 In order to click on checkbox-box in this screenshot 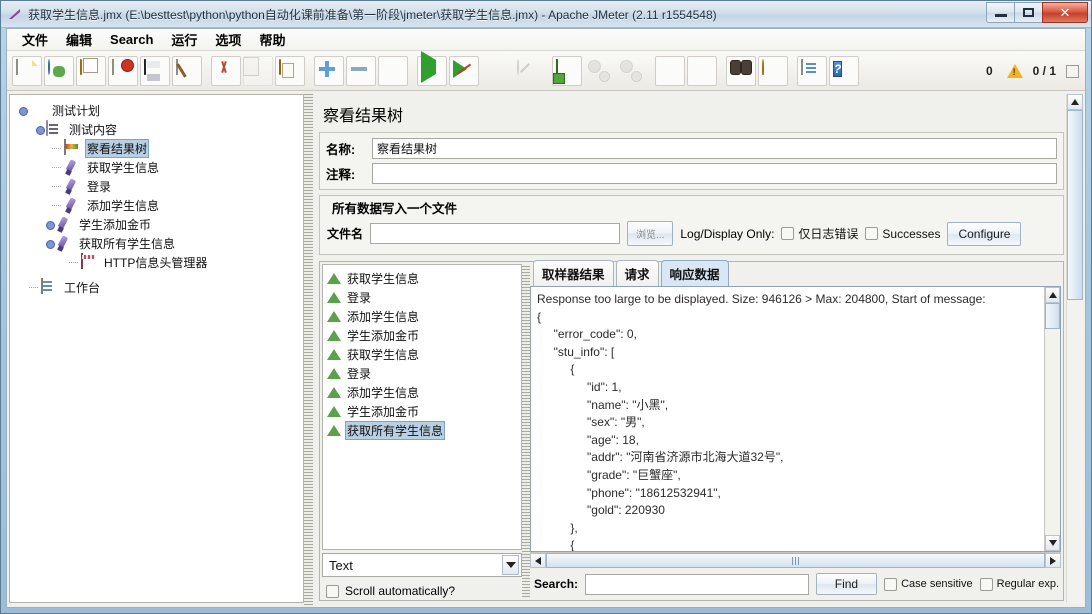, I will do `click(872, 233)`.